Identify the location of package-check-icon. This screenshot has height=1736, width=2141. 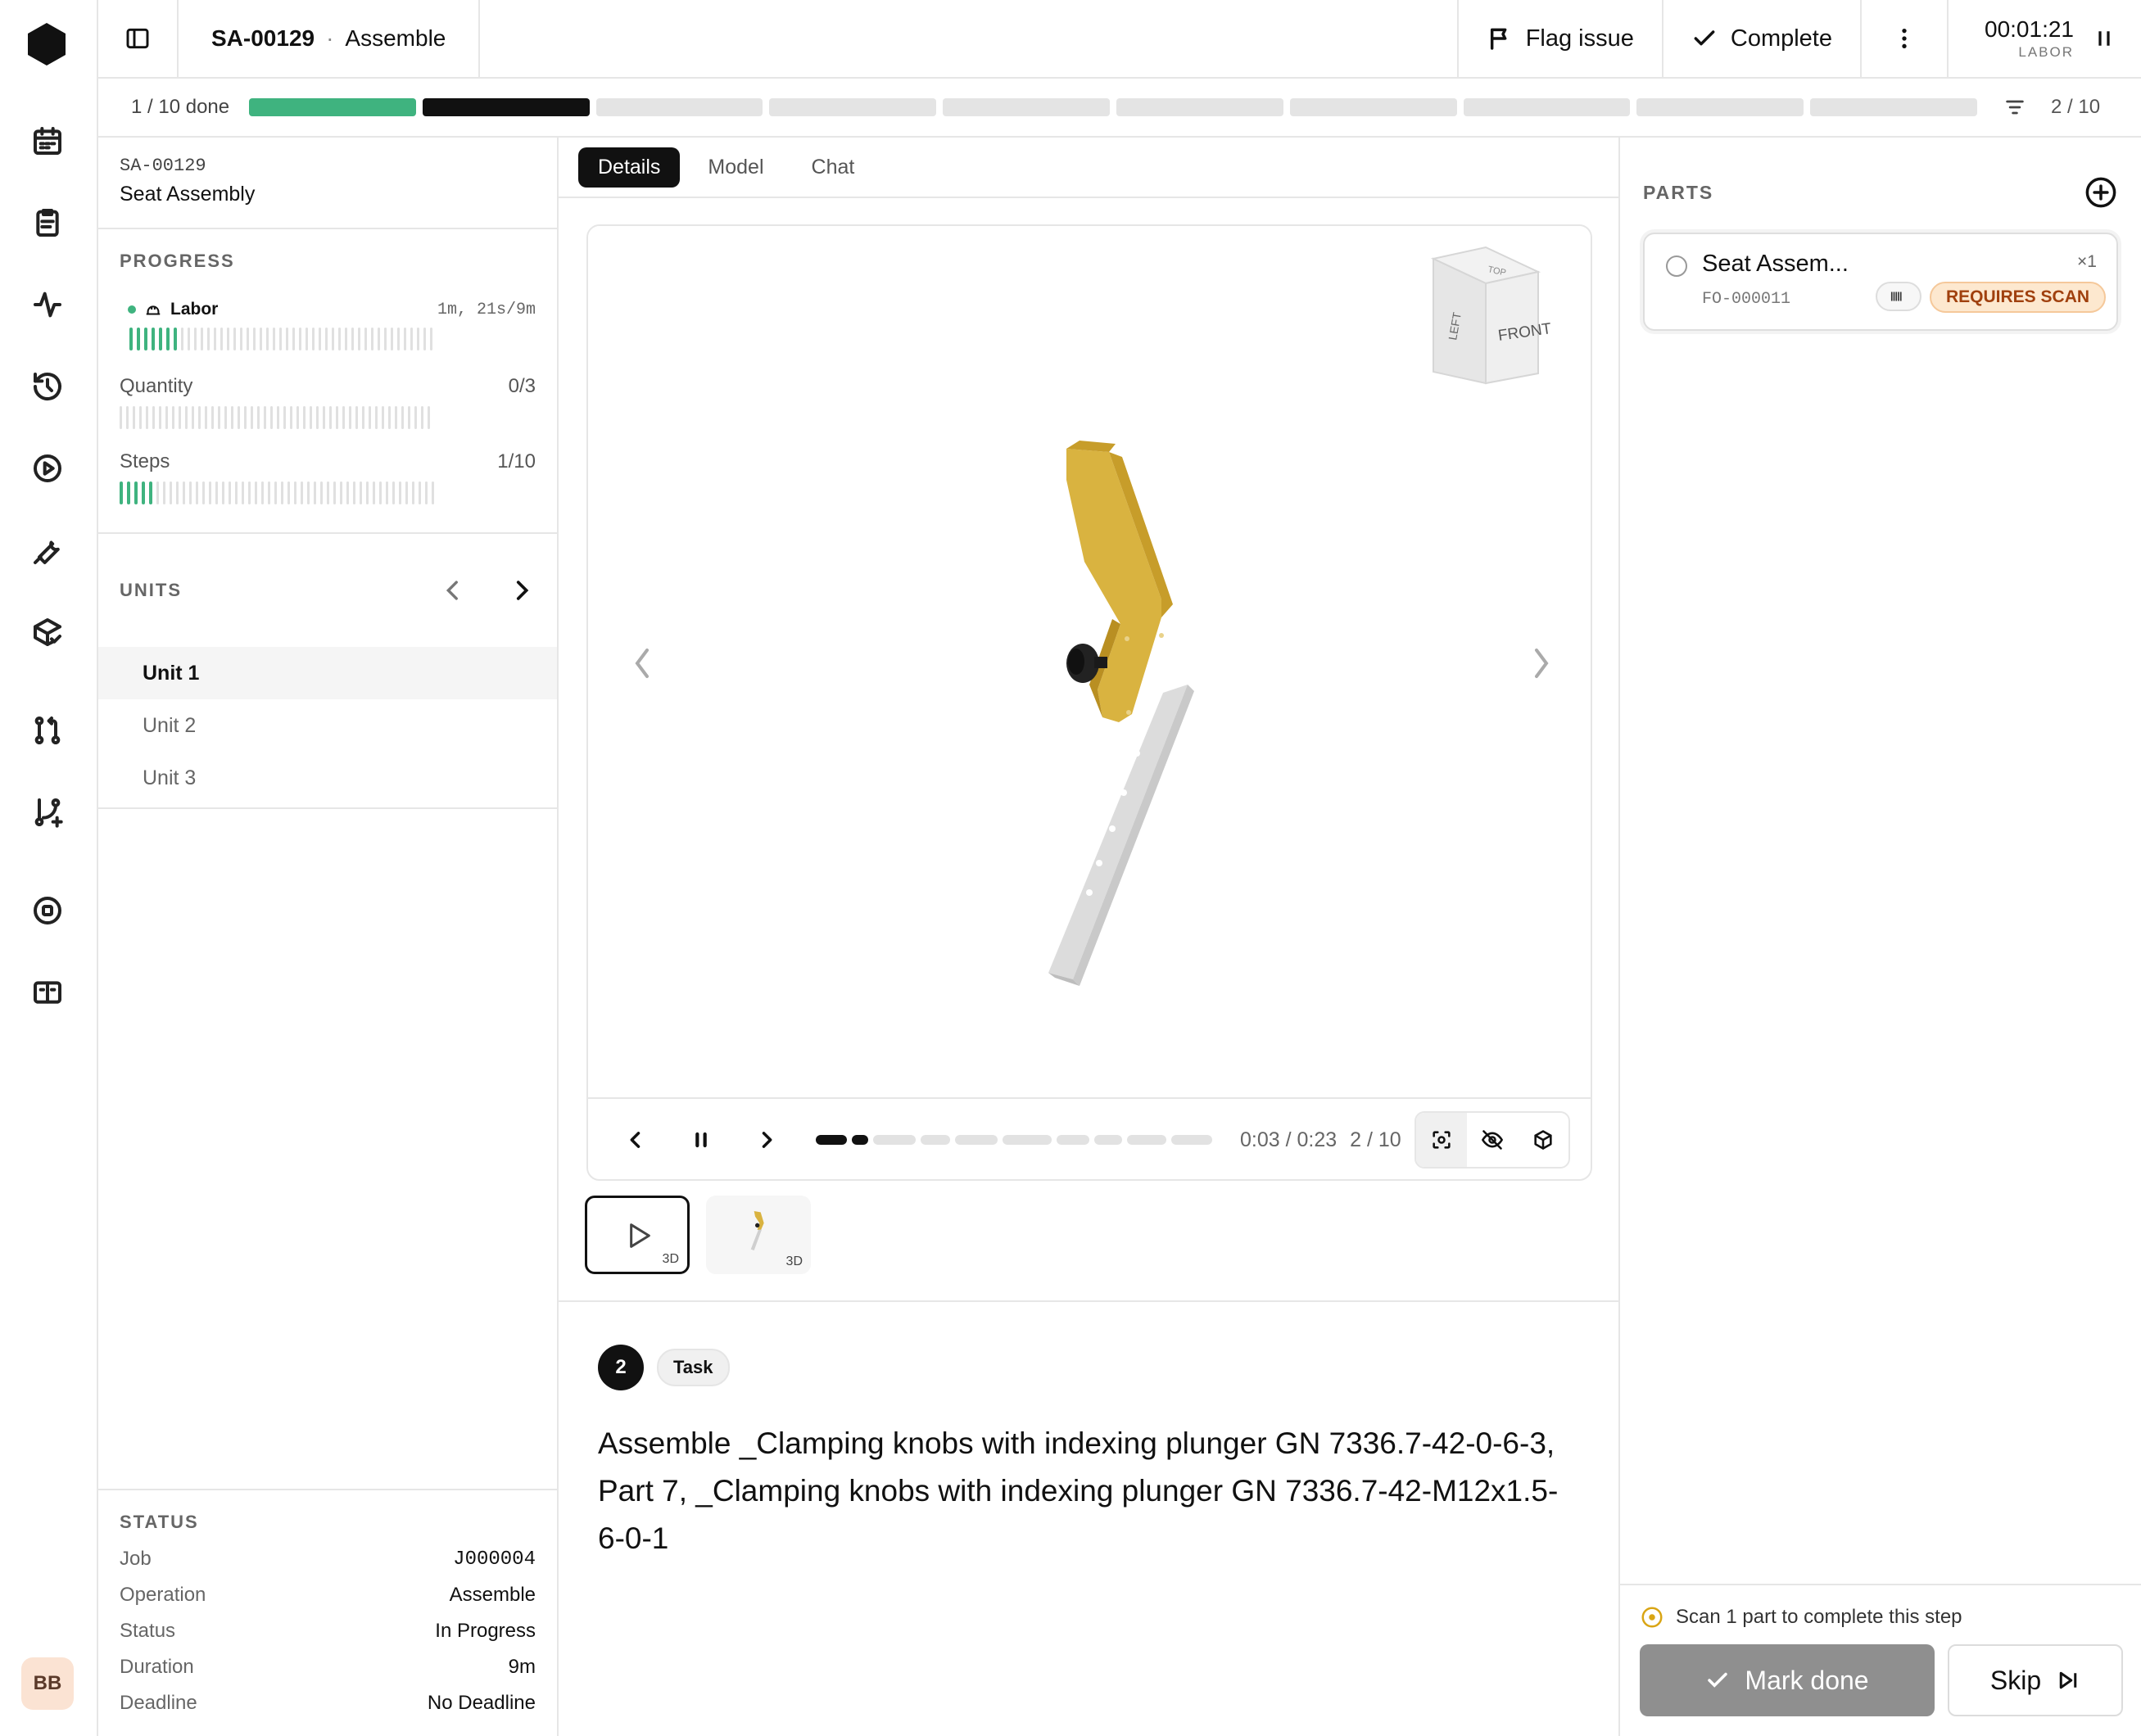
(48, 632).